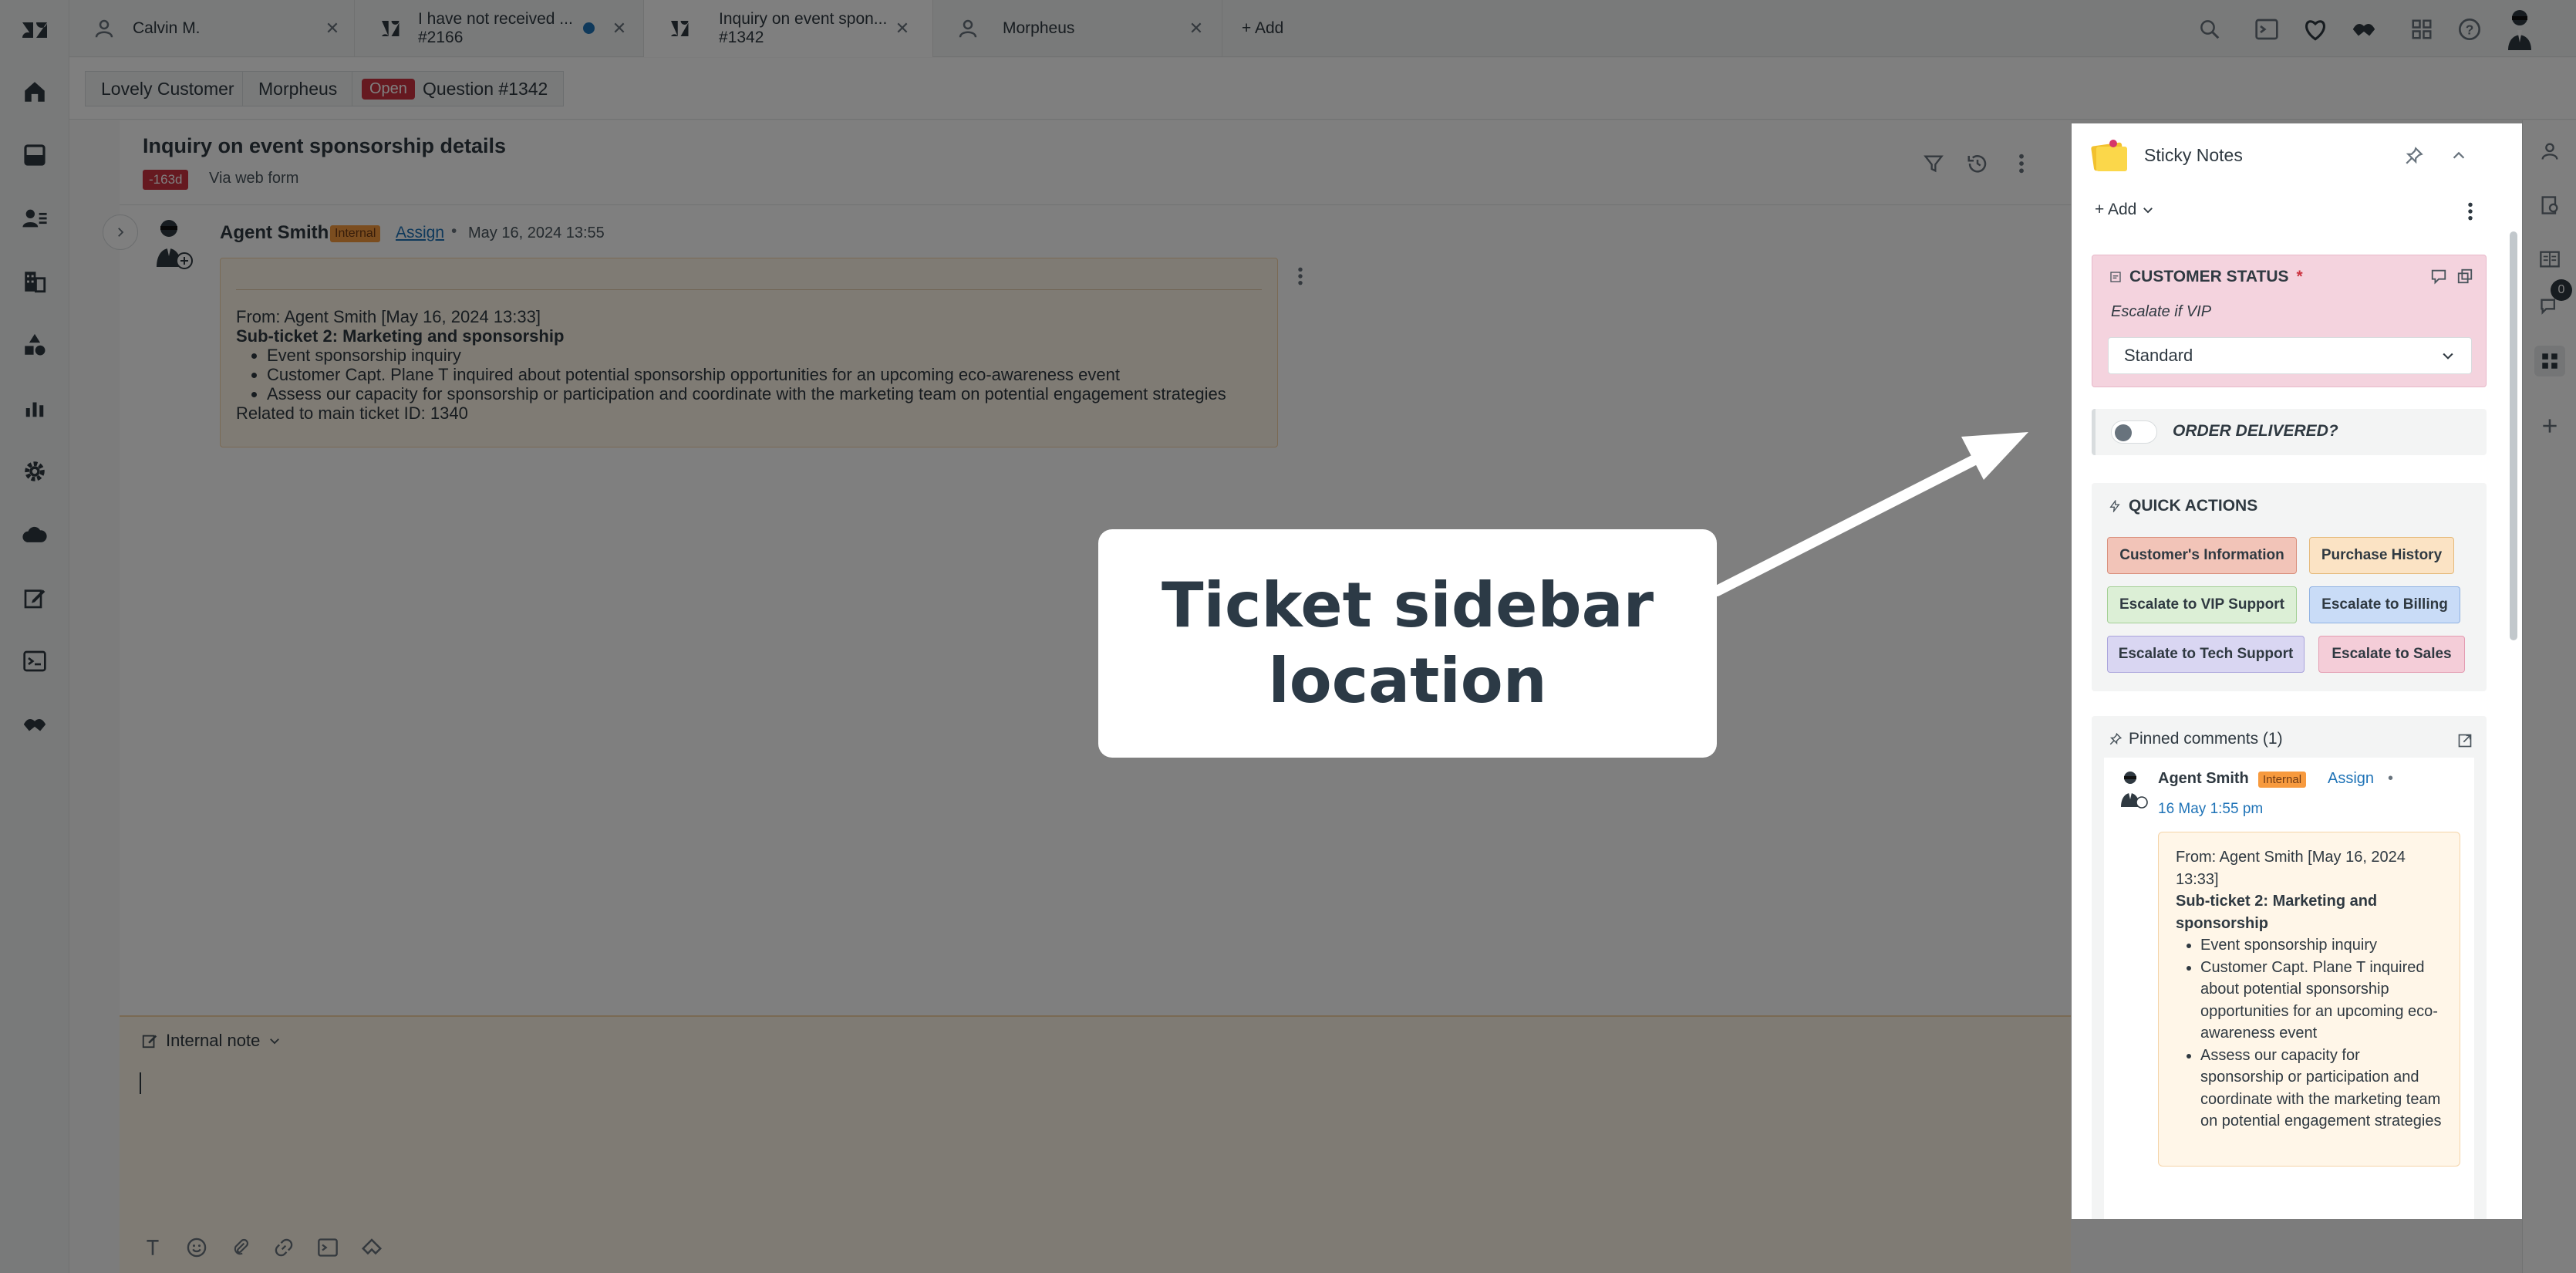  What do you see at coordinates (2459, 156) in the screenshot?
I see `collapse-chevron-up-icon` at bounding box center [2459, 156].